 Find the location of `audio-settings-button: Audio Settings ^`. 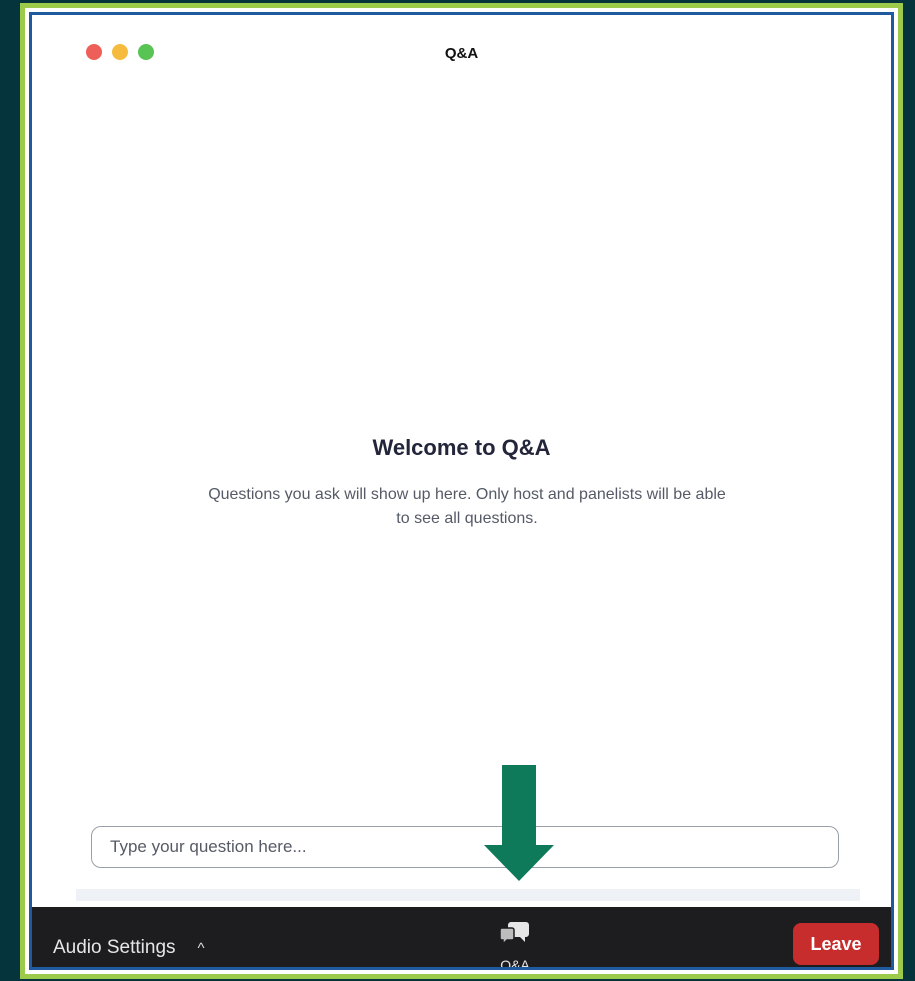

audio-settings-button: Audio Settings ^ is located at coordinates (129, 948).